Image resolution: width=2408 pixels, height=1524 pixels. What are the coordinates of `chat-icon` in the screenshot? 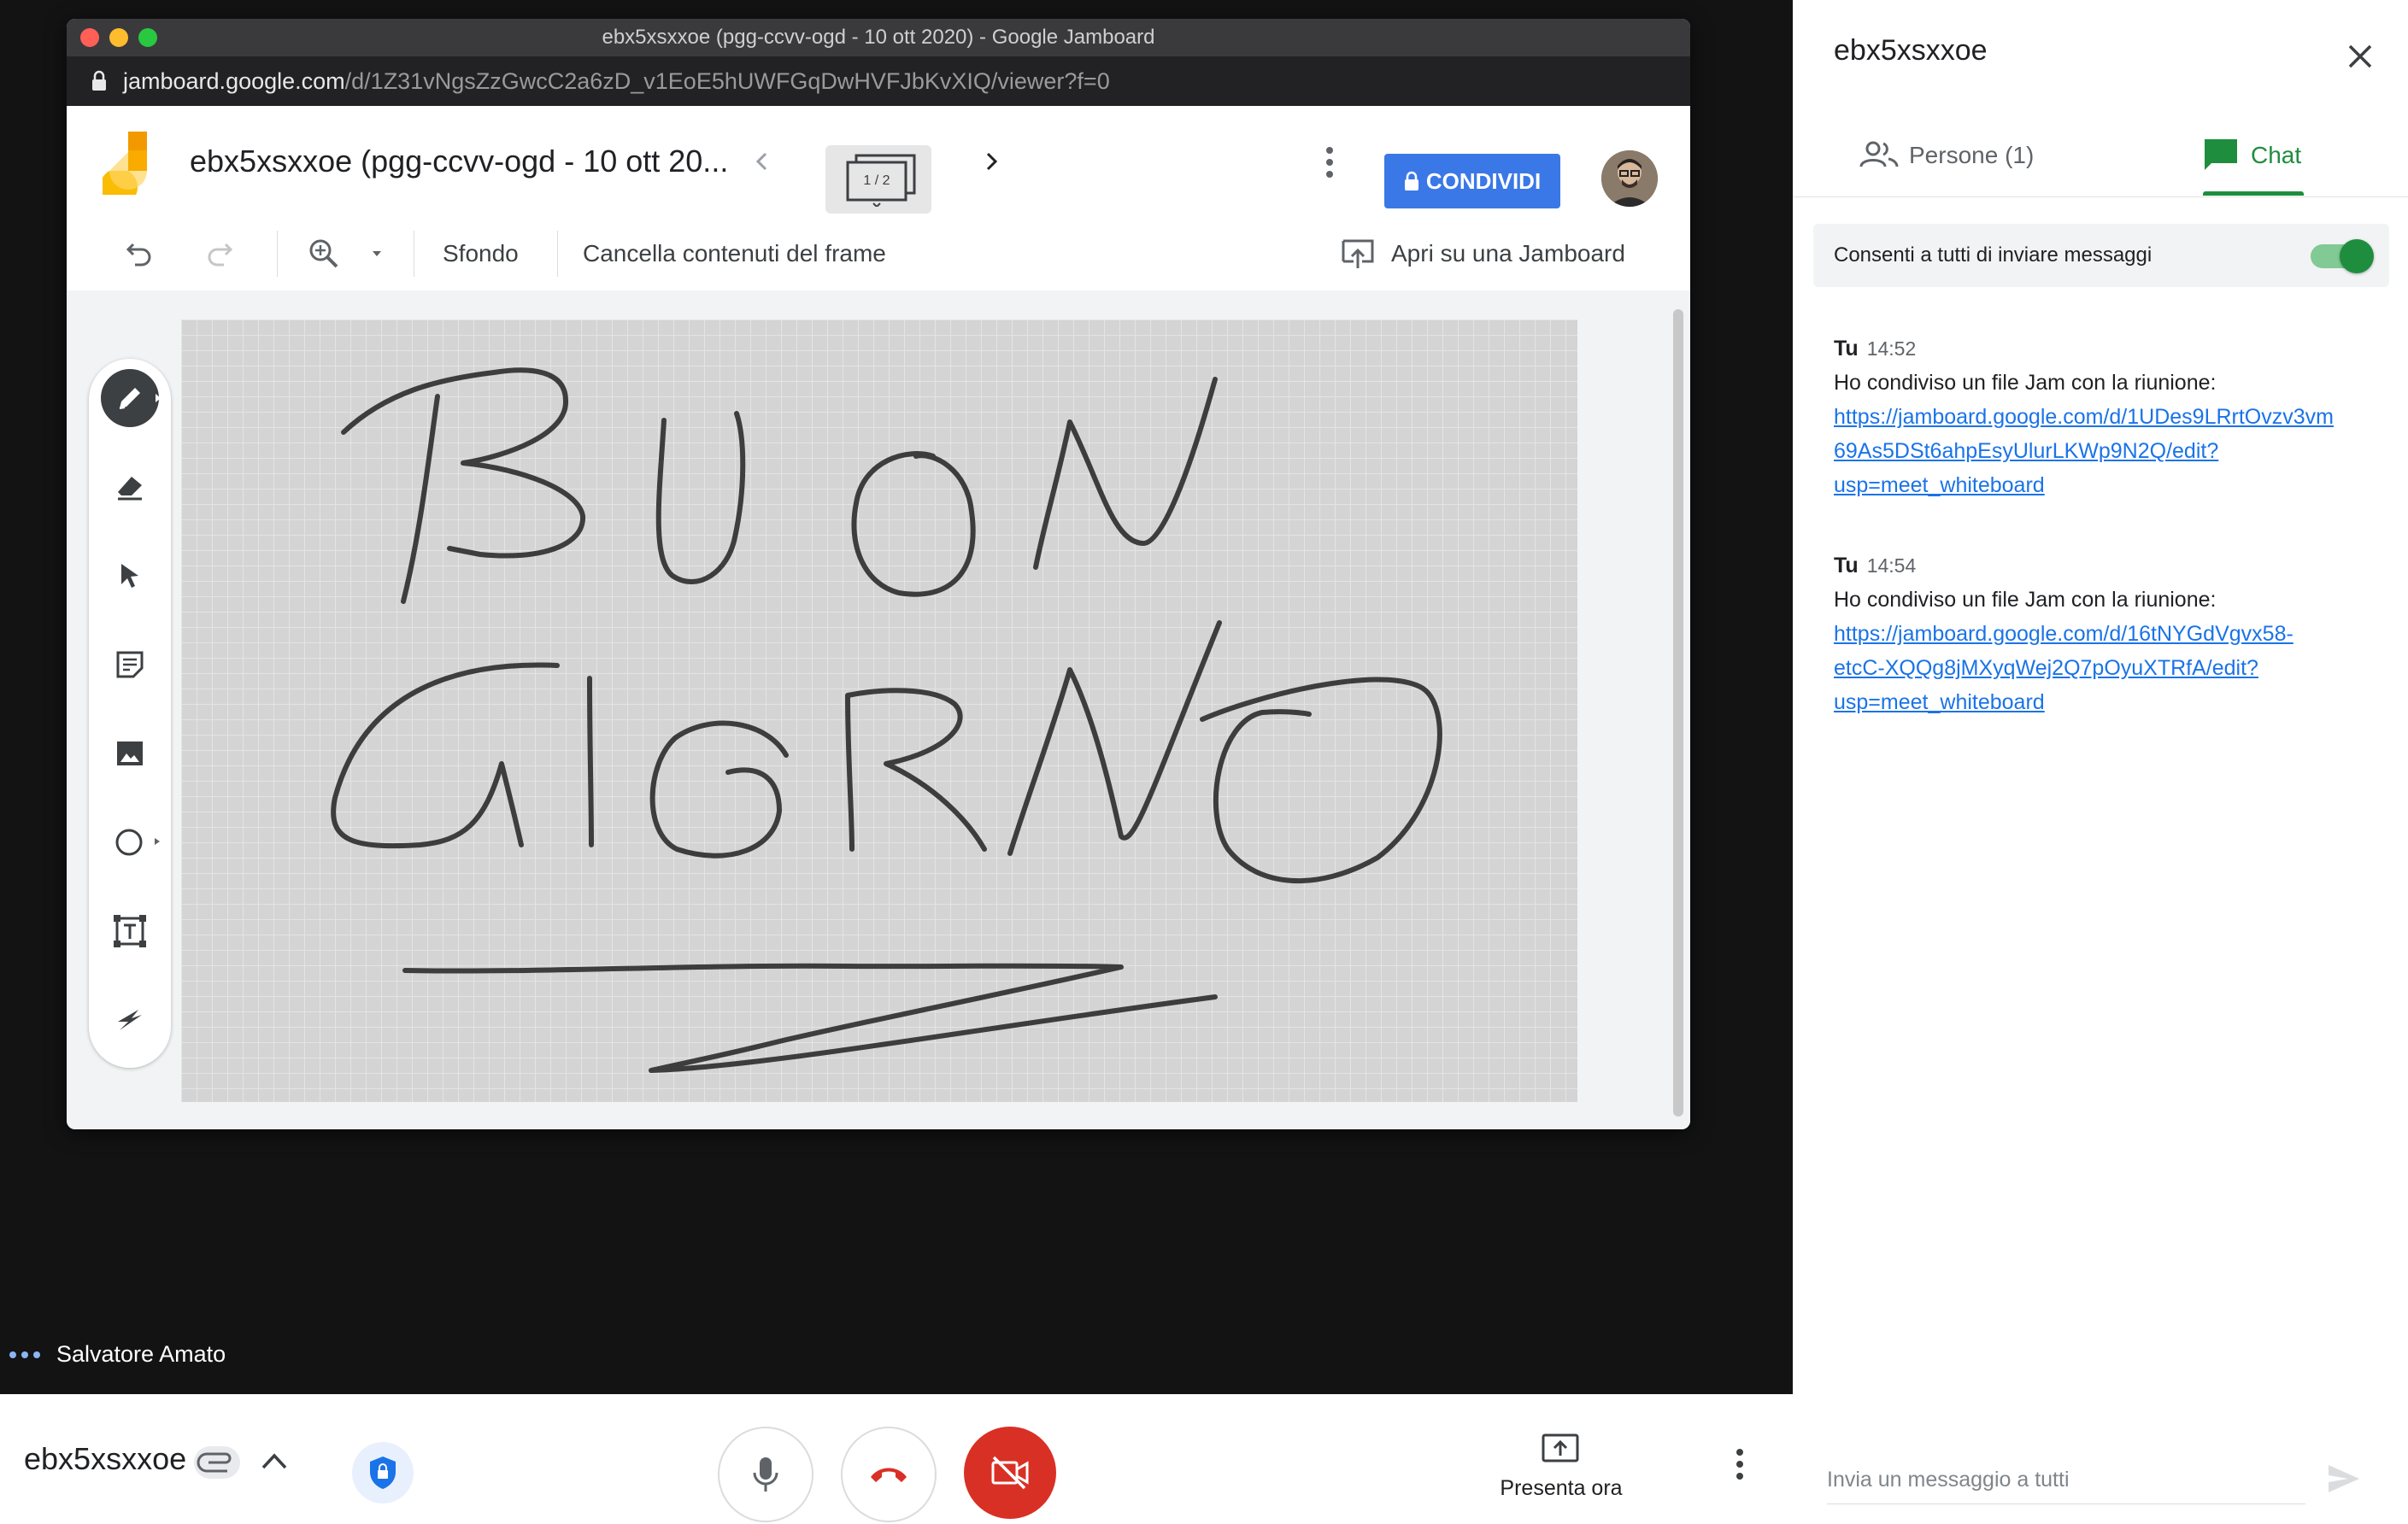 It's located at (2221, 154).